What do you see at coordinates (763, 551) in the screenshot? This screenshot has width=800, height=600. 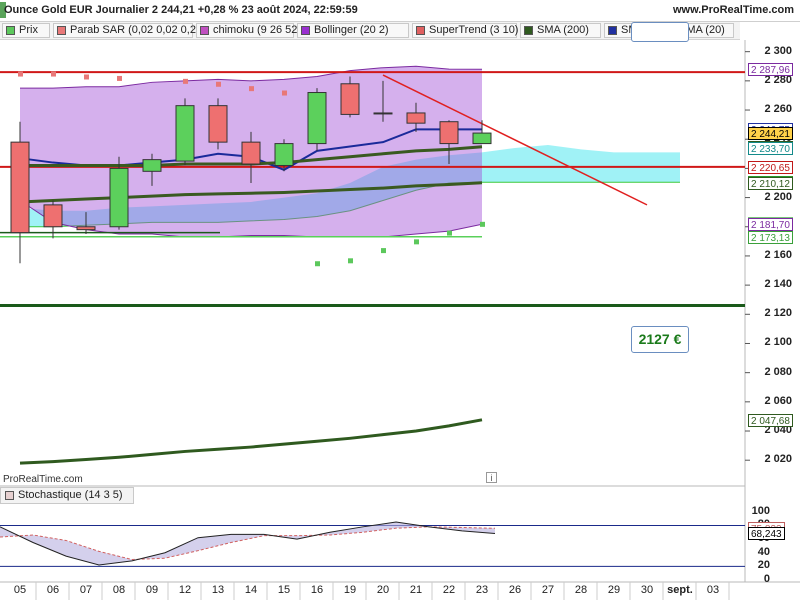 I see `stochastic-tick-label: 40` at bounding box center [763, 551].